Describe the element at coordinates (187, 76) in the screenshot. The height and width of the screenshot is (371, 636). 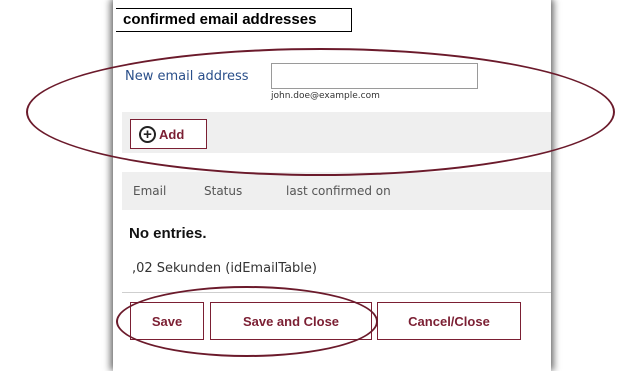
I see `new-email-label: New email address` at that location.